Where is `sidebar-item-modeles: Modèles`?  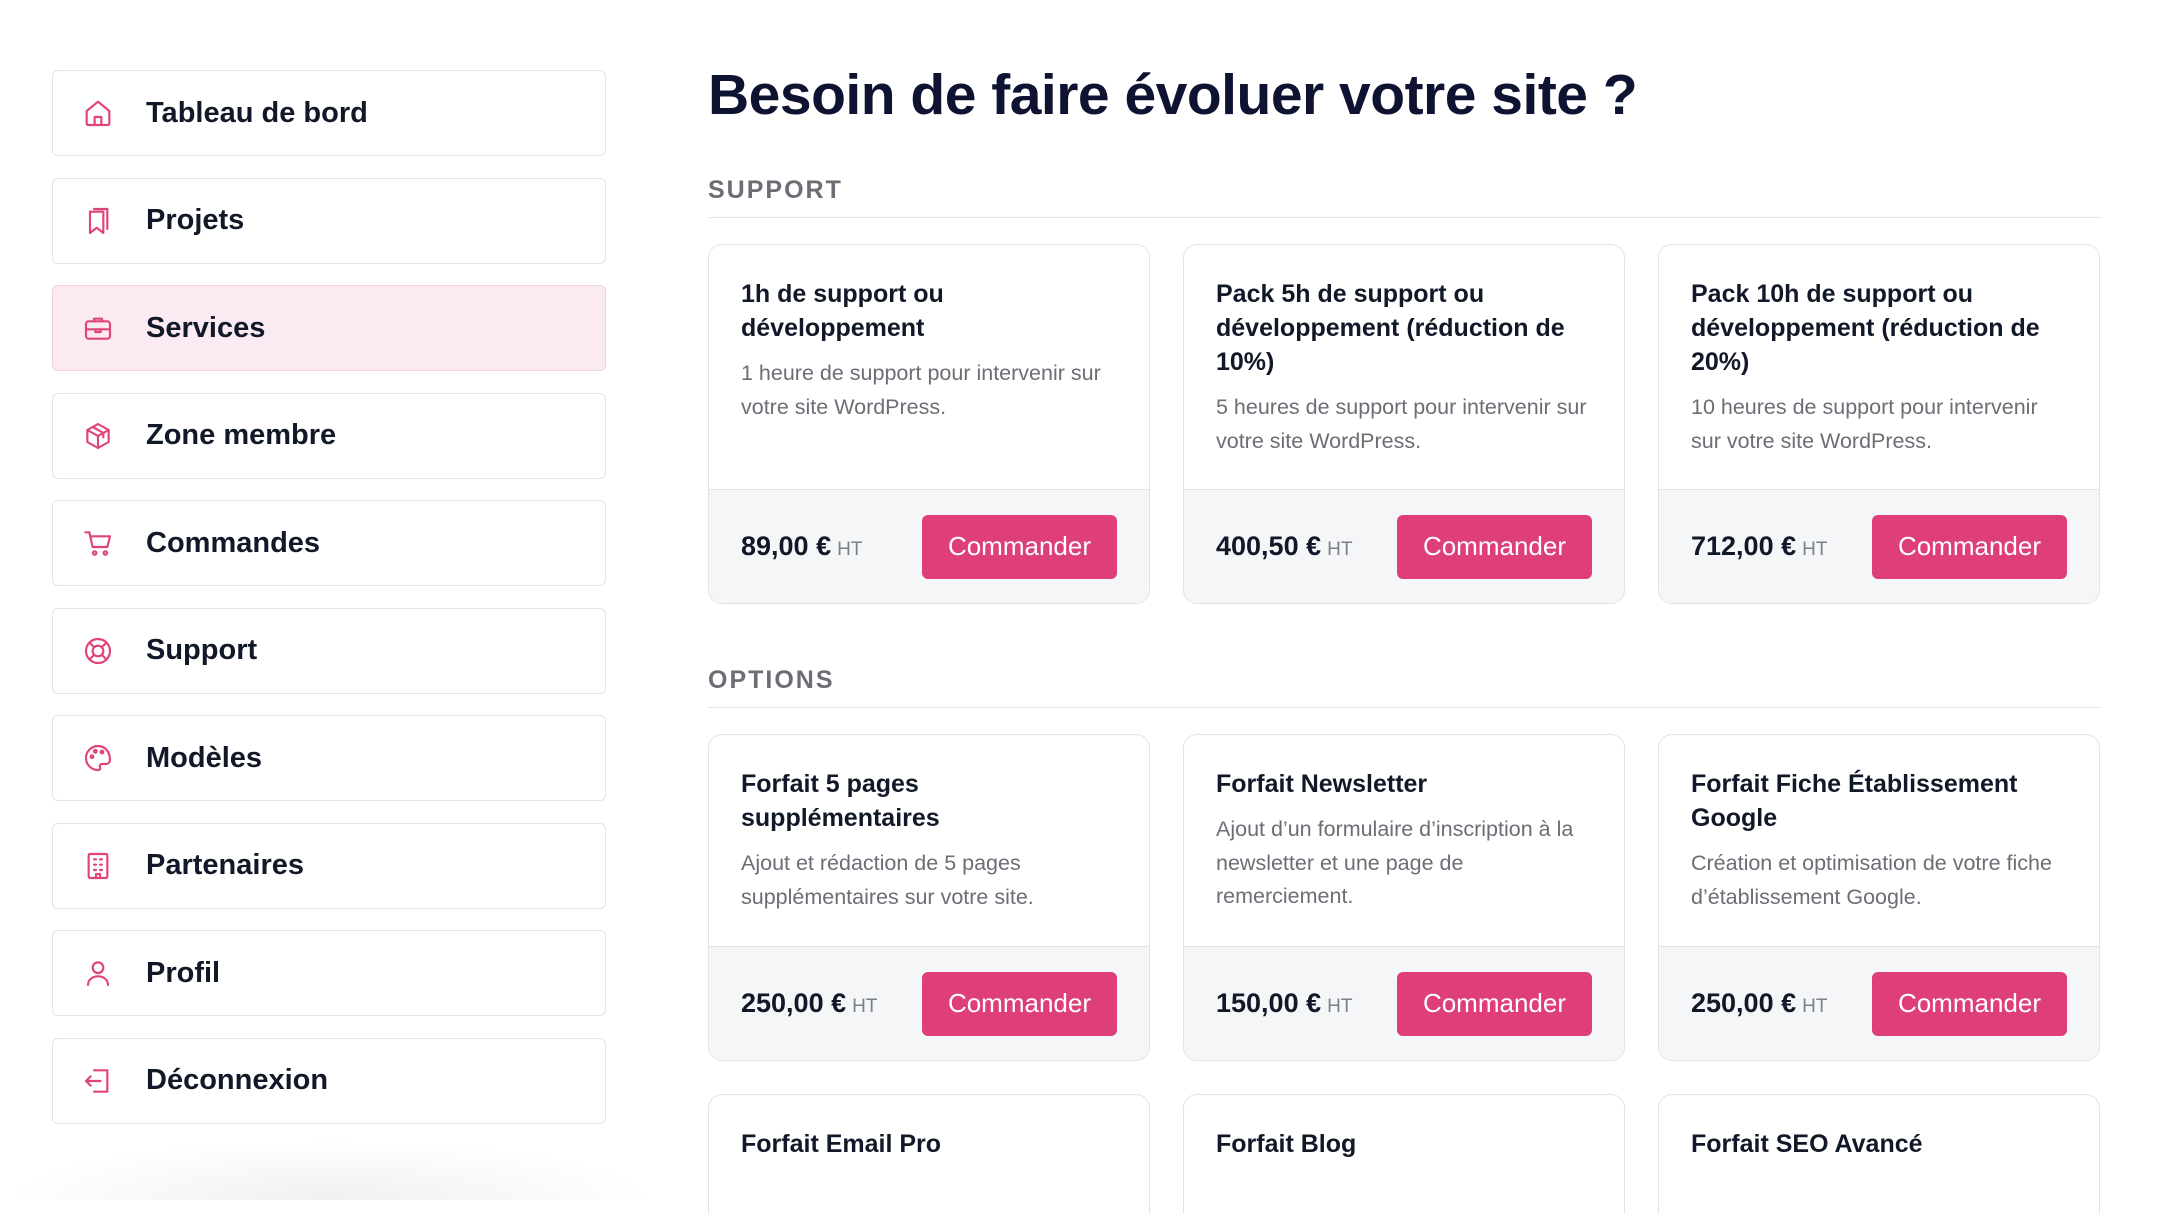
sidebar-item-modeles: Modèles is located at coordinates (329, 758).